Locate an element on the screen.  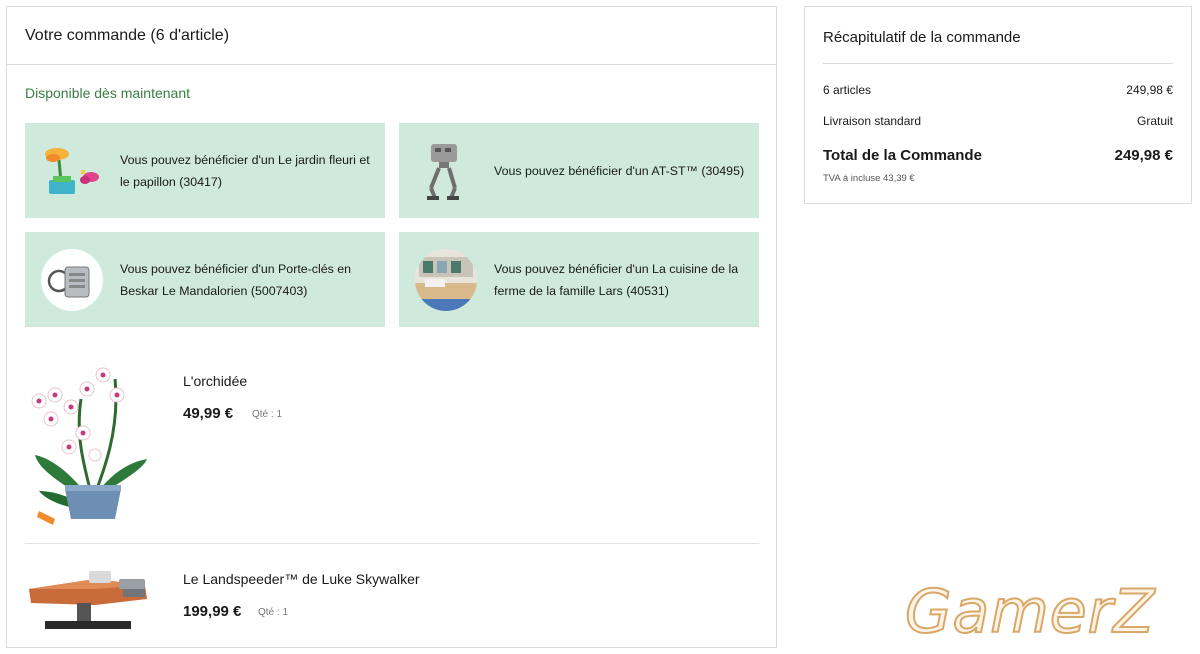
summary-row-articles: 6 articles 249,98 € is located at coordinates (998, 90).